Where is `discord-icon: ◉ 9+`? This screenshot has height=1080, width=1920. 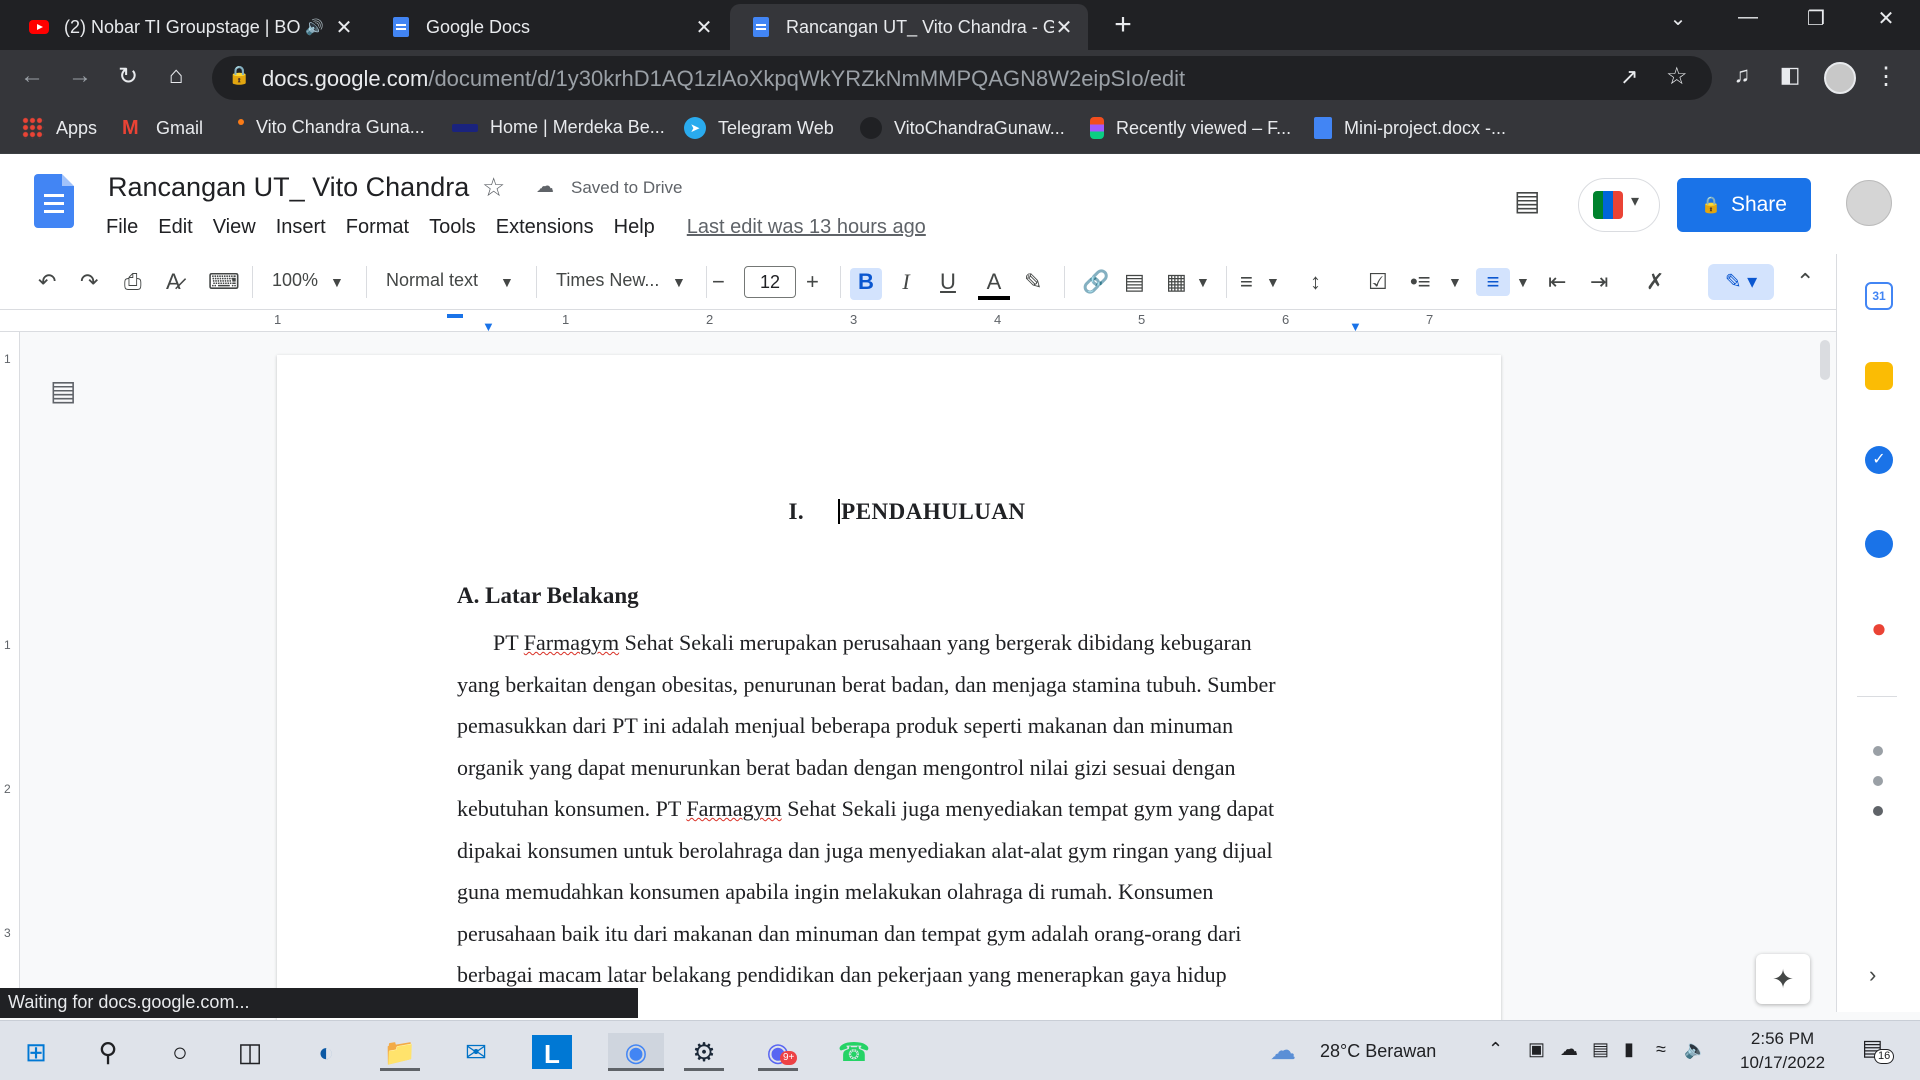 discord-icon: ◉ 9+ is located at coordinates (778, 1052).